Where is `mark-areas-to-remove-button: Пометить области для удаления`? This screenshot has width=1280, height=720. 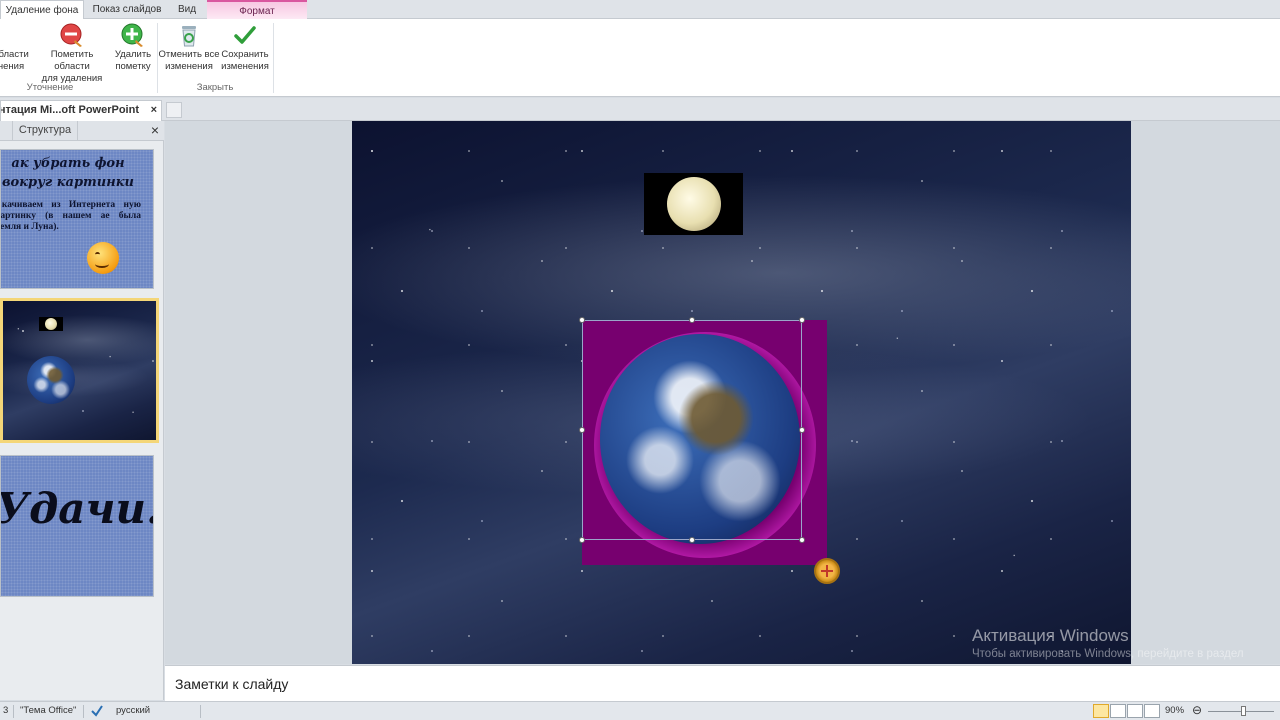
mark-areas-to-remove-button: Пометить области для удаления is located at coordinates (72, 54).